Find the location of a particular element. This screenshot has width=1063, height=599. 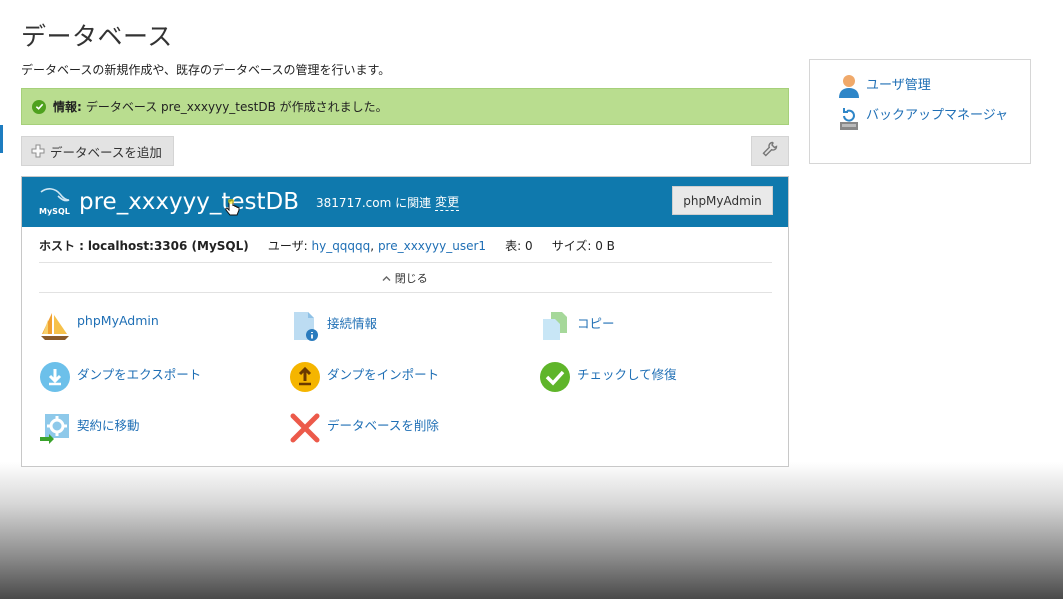

document-info-icon is located at coordinates (305, 326).